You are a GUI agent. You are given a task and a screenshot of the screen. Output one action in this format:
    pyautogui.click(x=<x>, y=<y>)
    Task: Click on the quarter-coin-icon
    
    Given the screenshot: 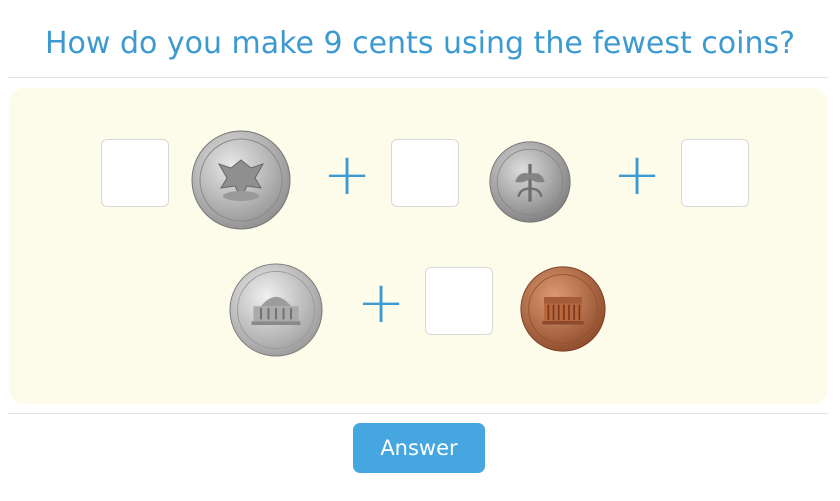 What is the action you would take?
    pyautogui.click(x=241, y=180)
    